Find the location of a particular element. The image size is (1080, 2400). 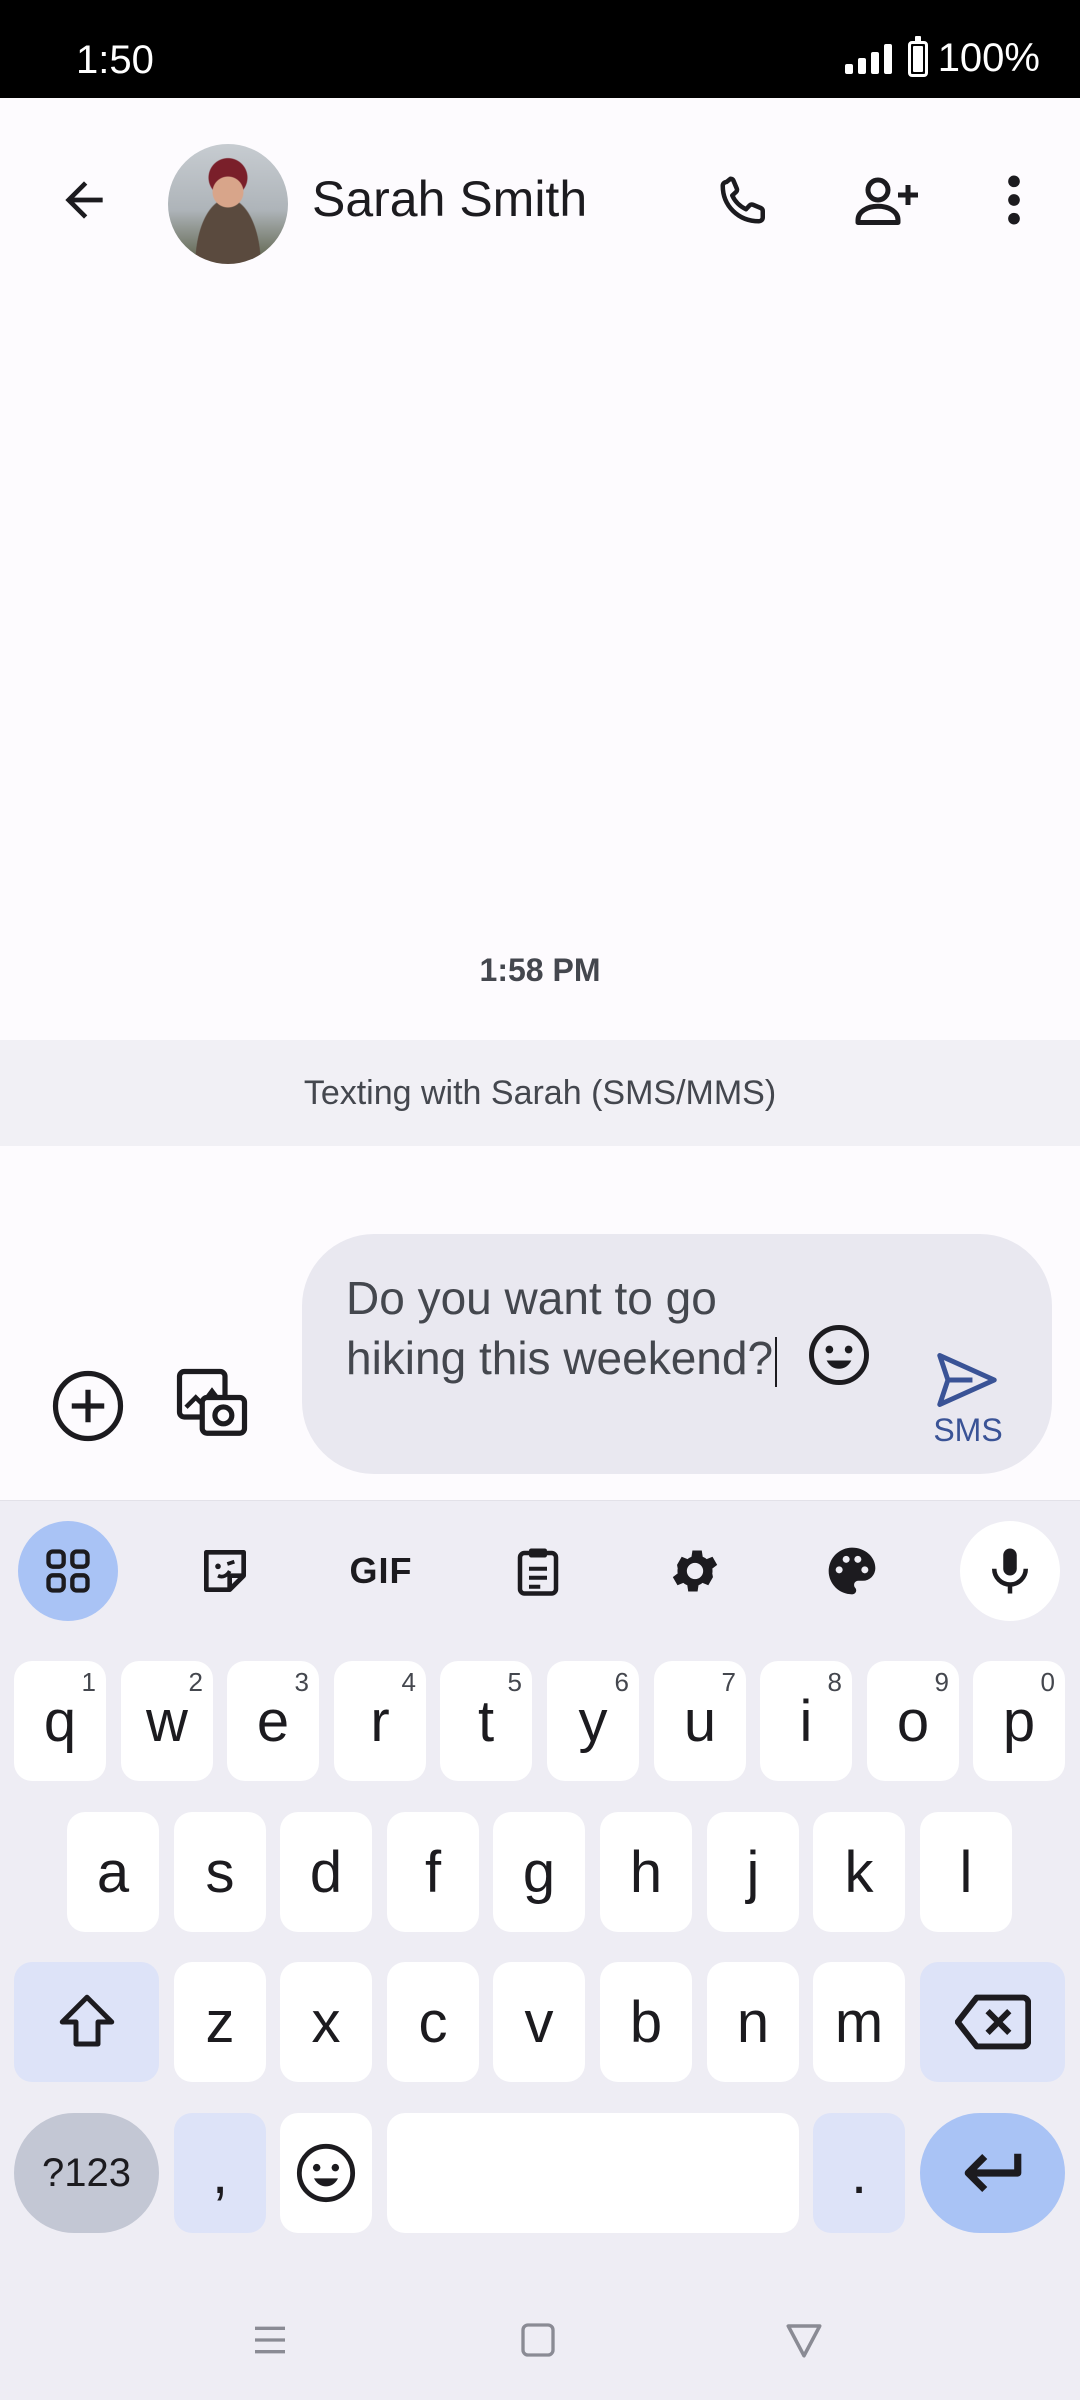

key-r: r4 is located at coordinates (380, 1721).